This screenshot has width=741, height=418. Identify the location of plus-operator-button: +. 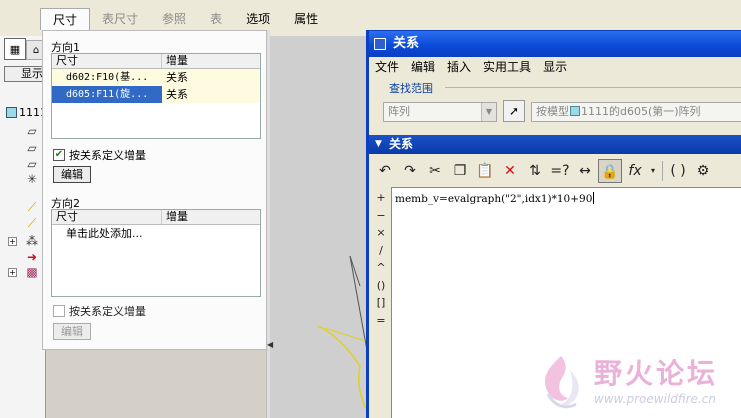
(381, 198).